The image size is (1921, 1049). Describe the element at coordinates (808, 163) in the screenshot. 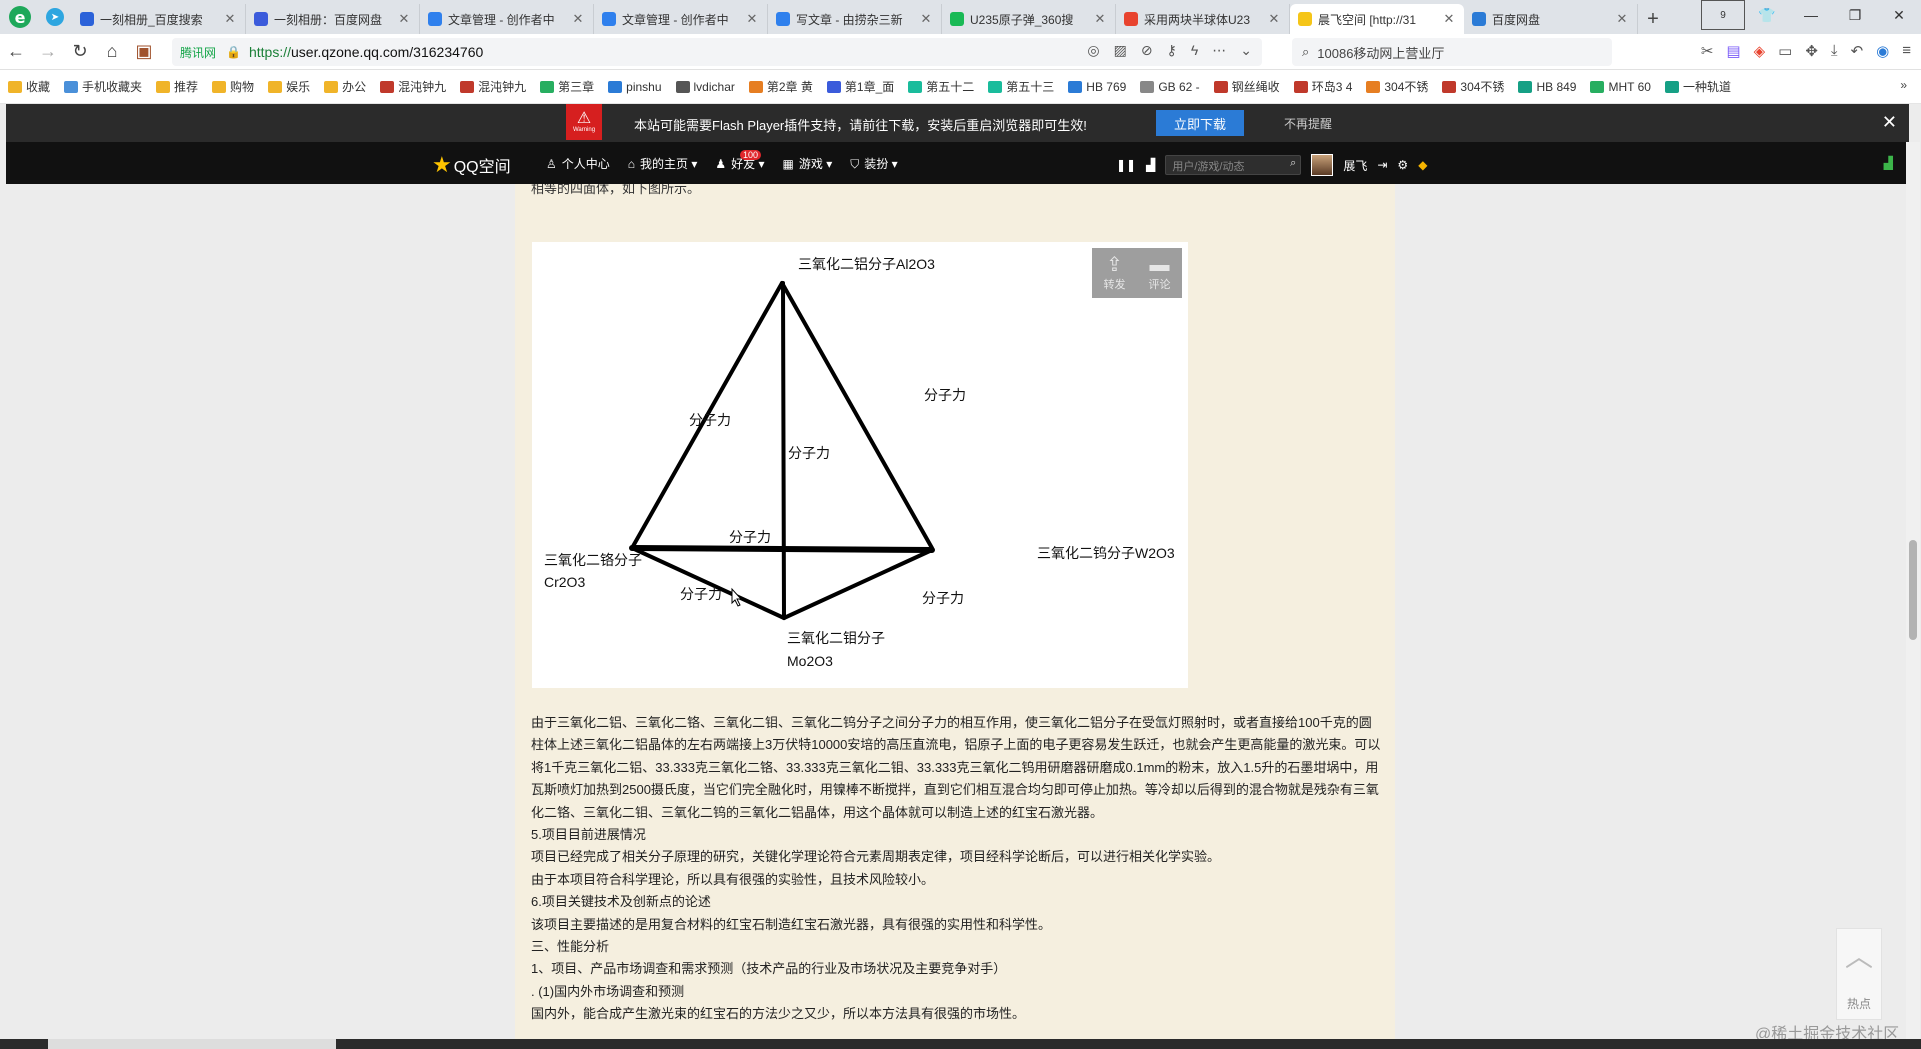

I see `nav-games: ▦ 游戏 ▾` at that location.